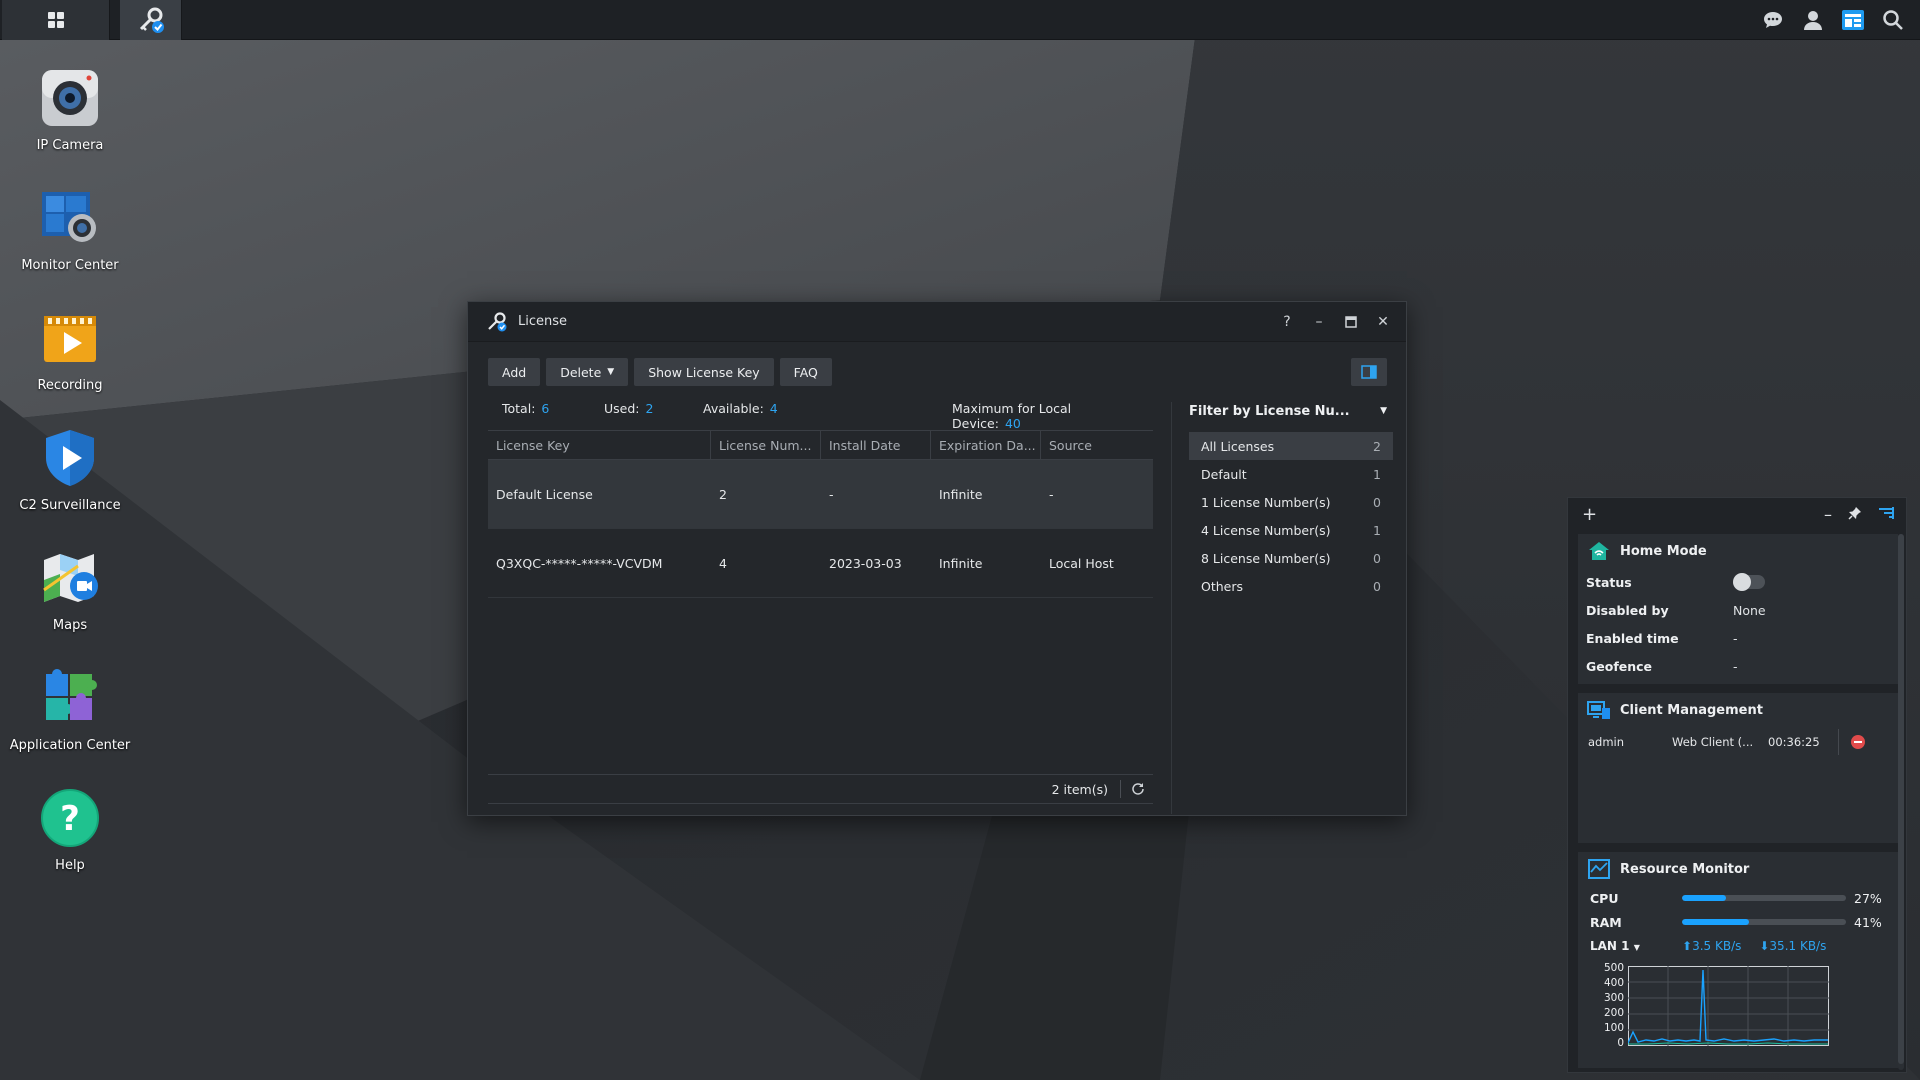 The width and height of the screenshot is (1920, 1080). Describe the element at coordinates (1291, 502) in the screenshot. I see `filter-item-1-license: 1 License Number(s) 0` at that location.